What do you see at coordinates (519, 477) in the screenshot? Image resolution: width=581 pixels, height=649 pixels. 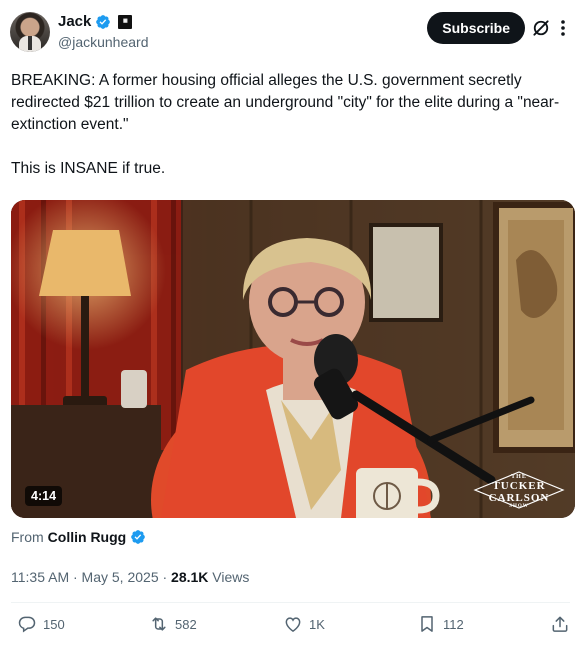 I see `watermark-the: THE` at bounding box center [519, 477].